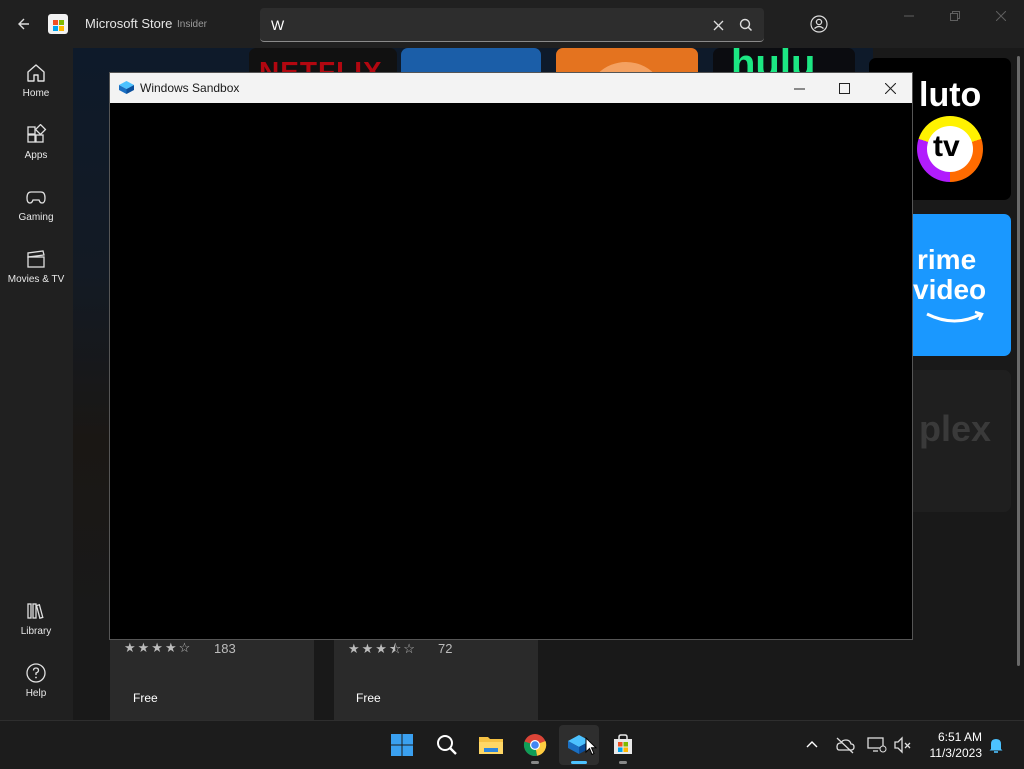 This screenshot has height=769, width=1024. What do you see at coordinates (36, 279) in the screenshot?
I see `nav-label-movies-tv: Movies & TV` at bounding box center [36, 279].